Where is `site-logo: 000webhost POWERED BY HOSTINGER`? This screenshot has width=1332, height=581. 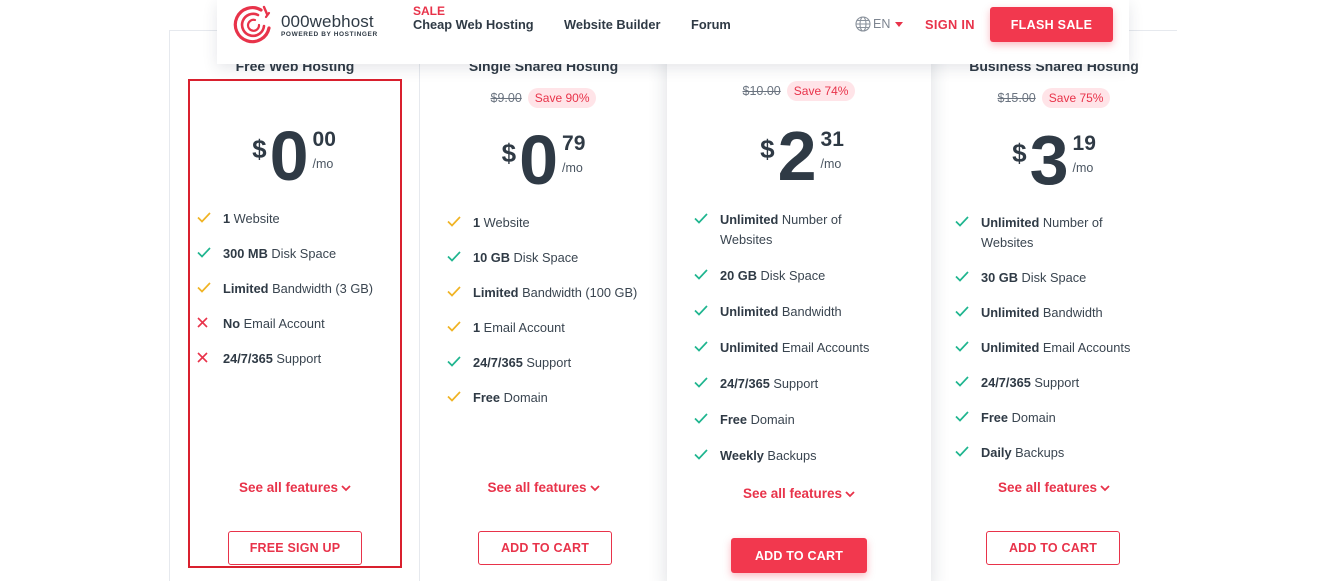 site-logo: 000webhost POWERED BY HOSTINGER is located at coordinates (304, 25).